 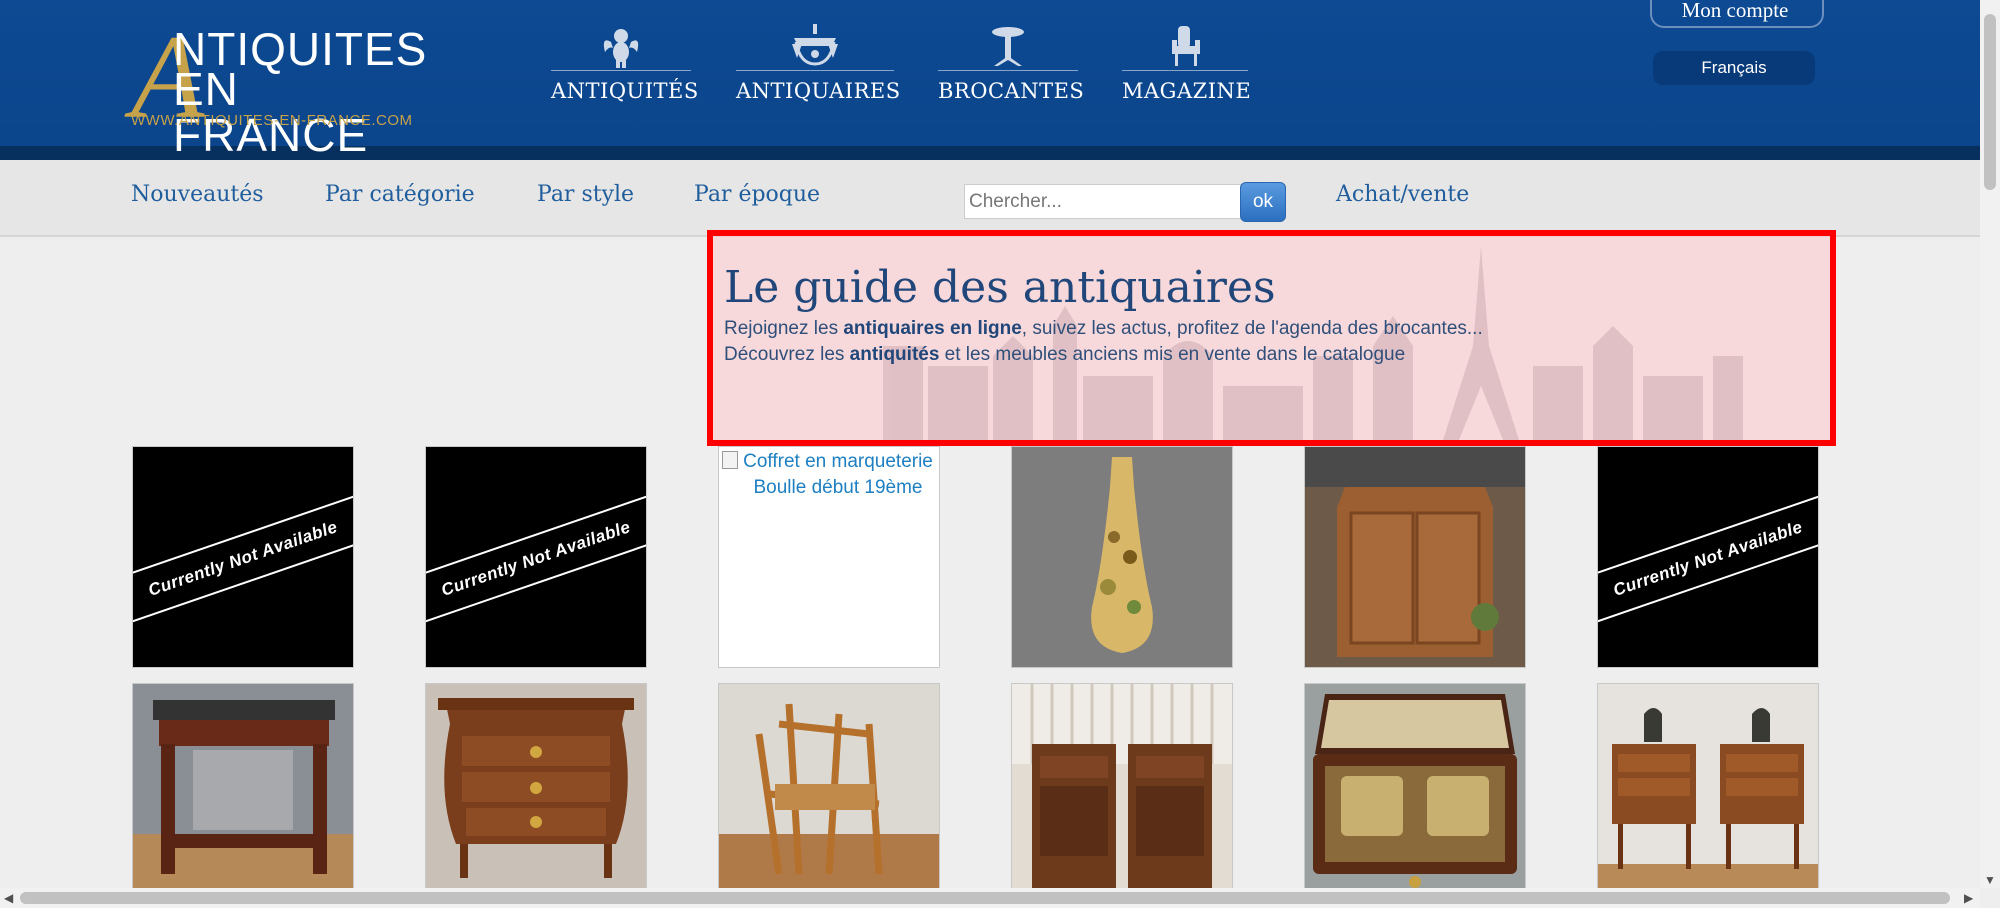 I want to click on armchair-icon, so click(x=1185, y=46).